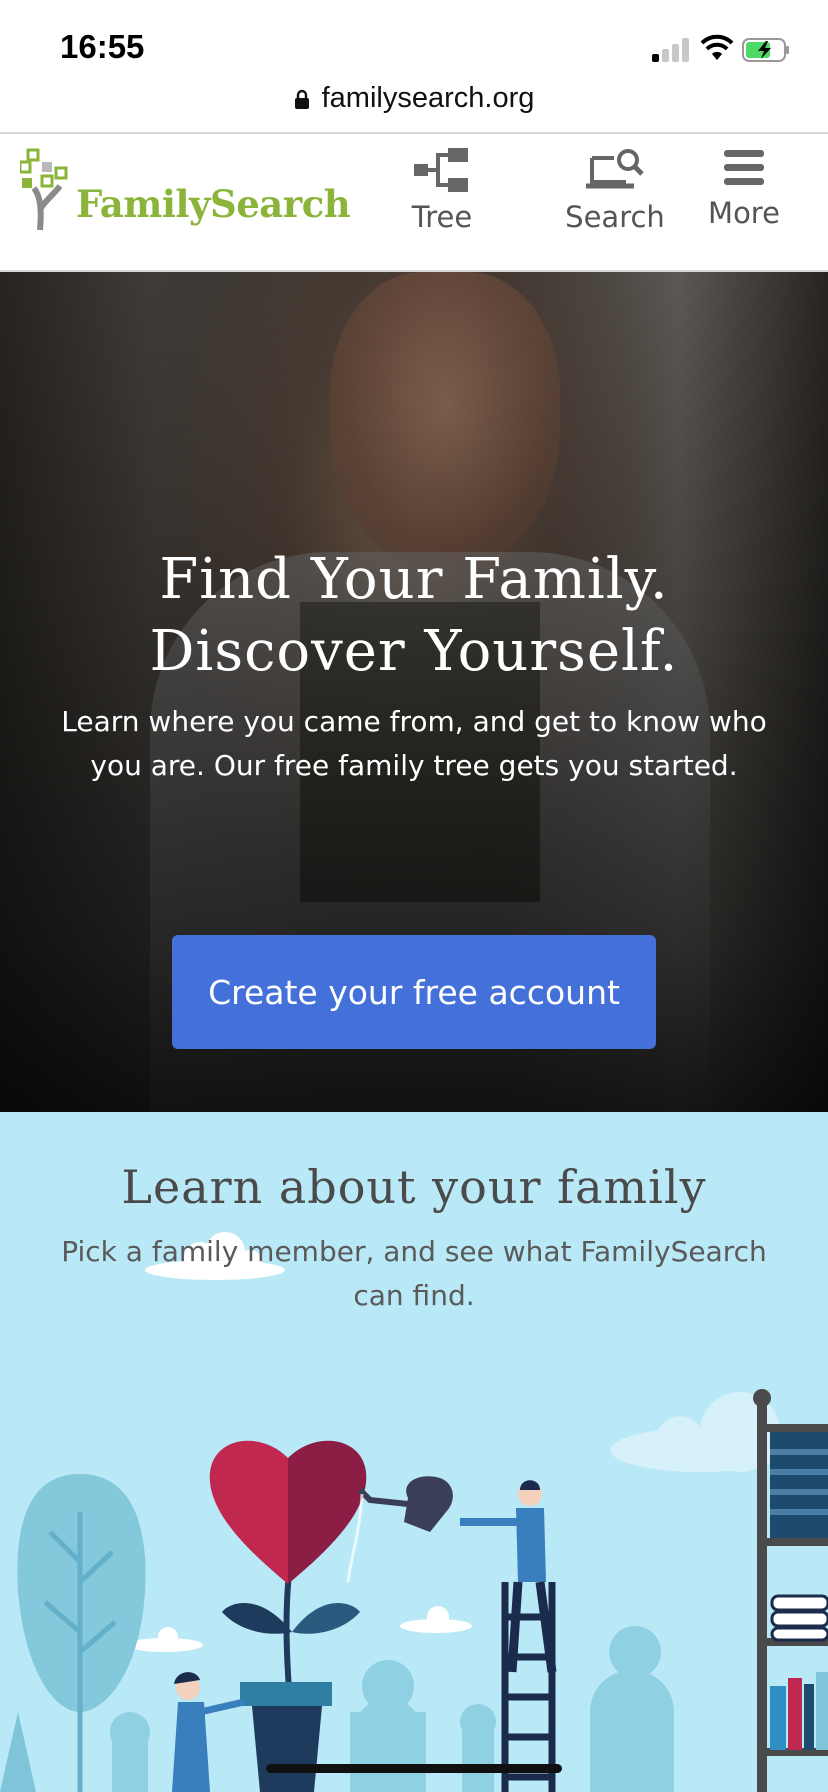 The width and height of the screenshot is (828, 1792). What do you see at coordinates (765, 50) in the screenshot?
I see `battery-icon` at bounding box center [765, 50].